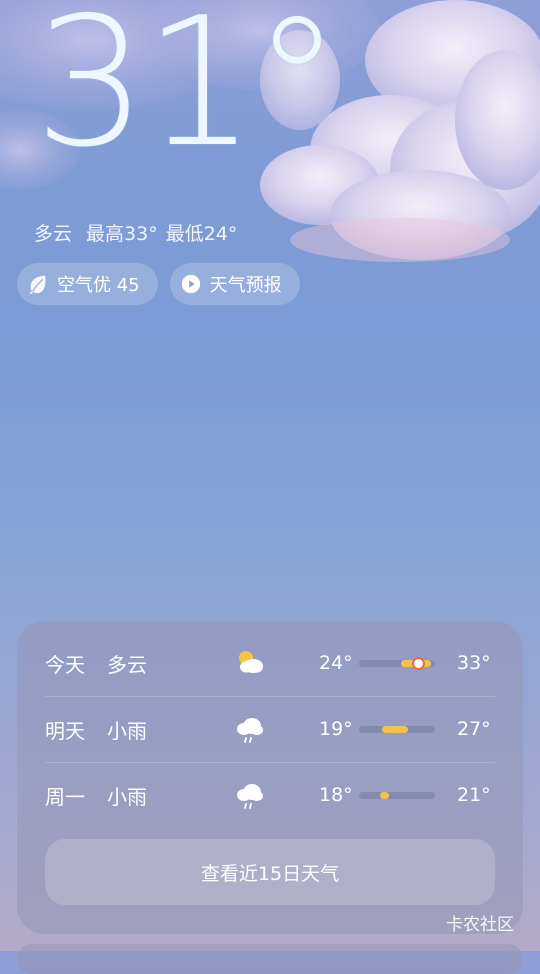 The image size is (540, 974). Describe the element at coordinates (122, 234) in the screenshot. I see `today-high: 最高33°` at that location.